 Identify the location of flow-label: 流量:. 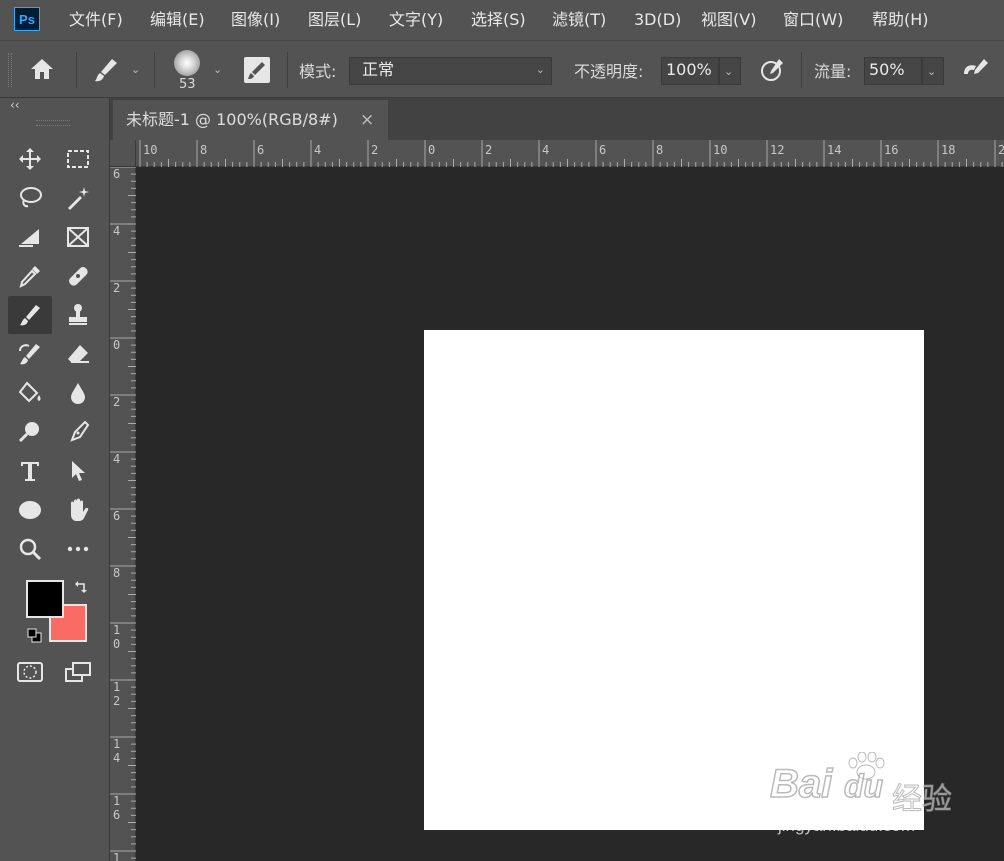
(833, 71).